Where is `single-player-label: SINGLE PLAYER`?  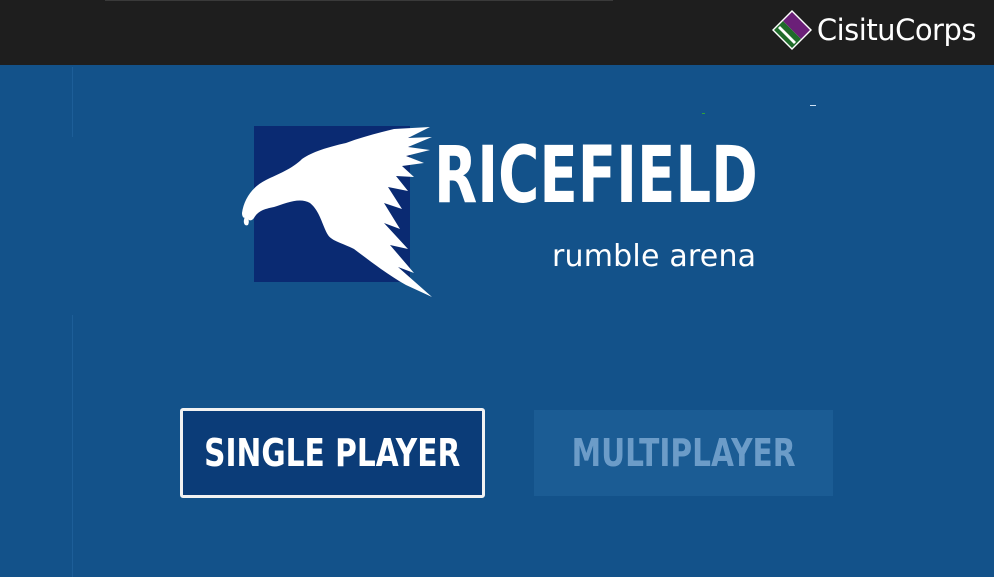 single-player-label: SINGLE PLAYER is located at coordinates (332, 453).